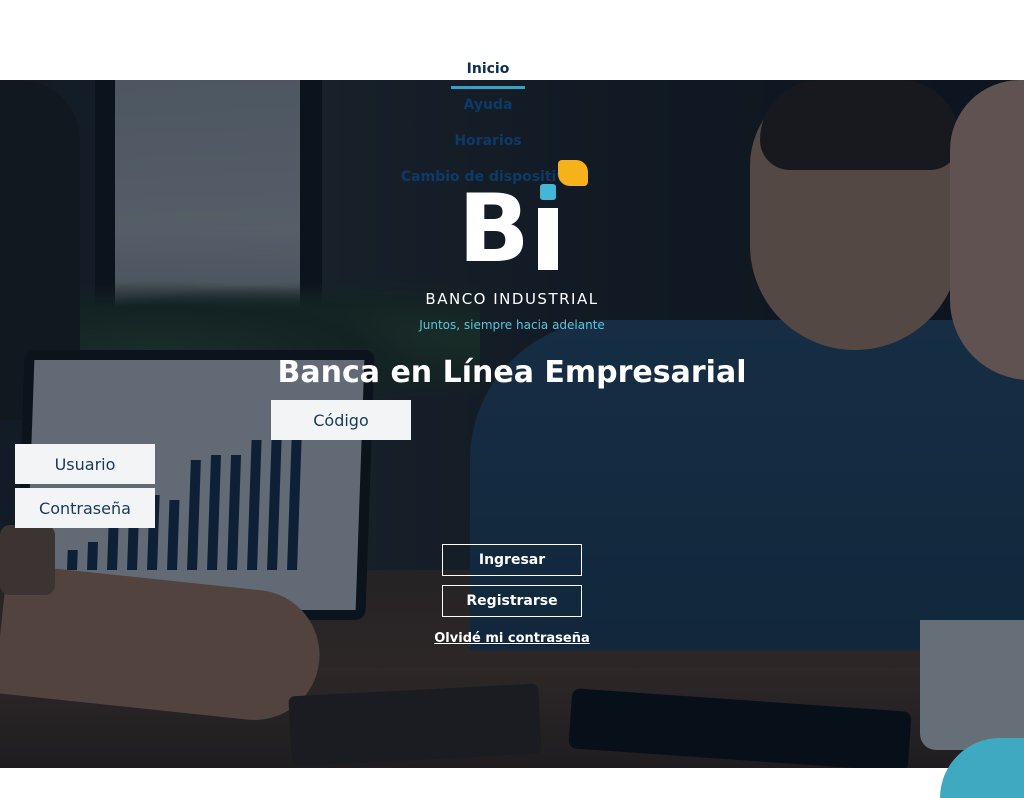 This screenshot has height=798, width=1024. I want to click on logo-yellow-mark, so click(573, 173).